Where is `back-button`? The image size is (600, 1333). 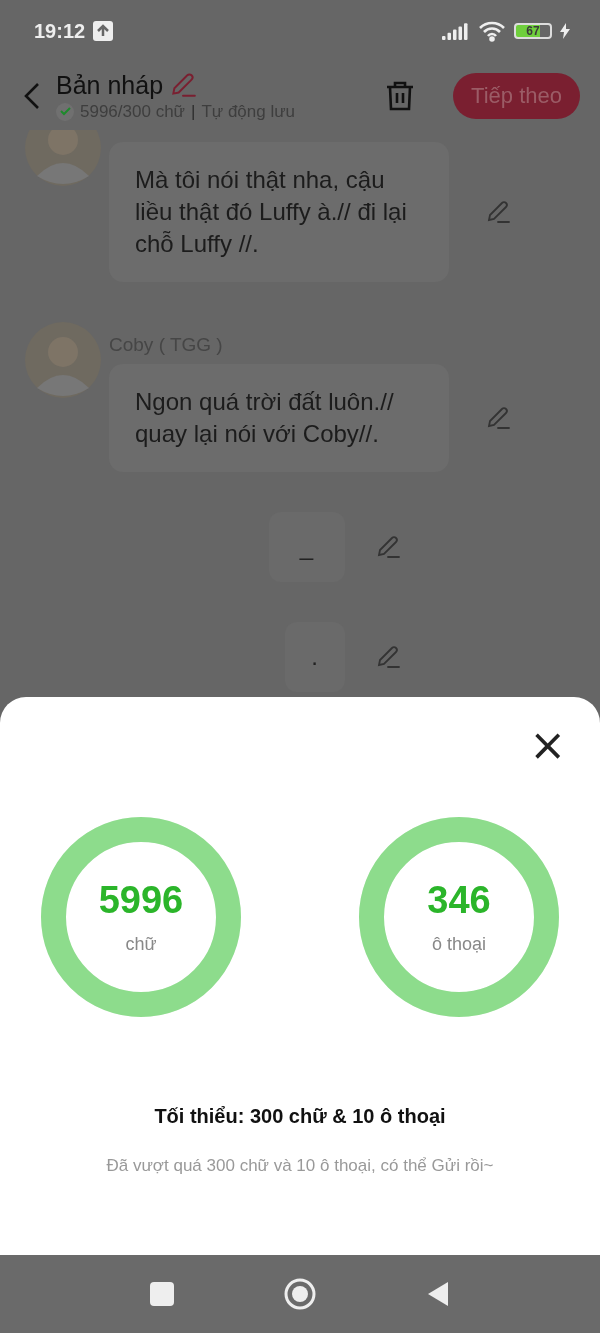 back-button is located at coordinates (32, 96).